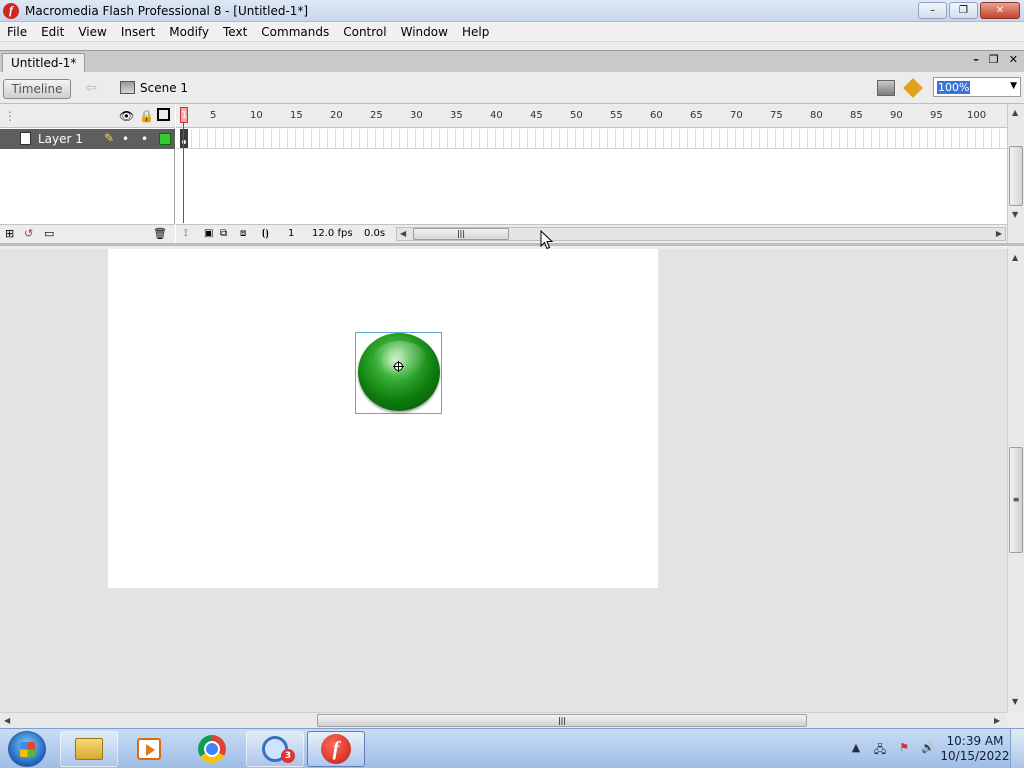 The image size is (1024, 768). Describe the element at coordinates (10, 116) in the screenshot. I see `grip-icon: ⋮` at that location.